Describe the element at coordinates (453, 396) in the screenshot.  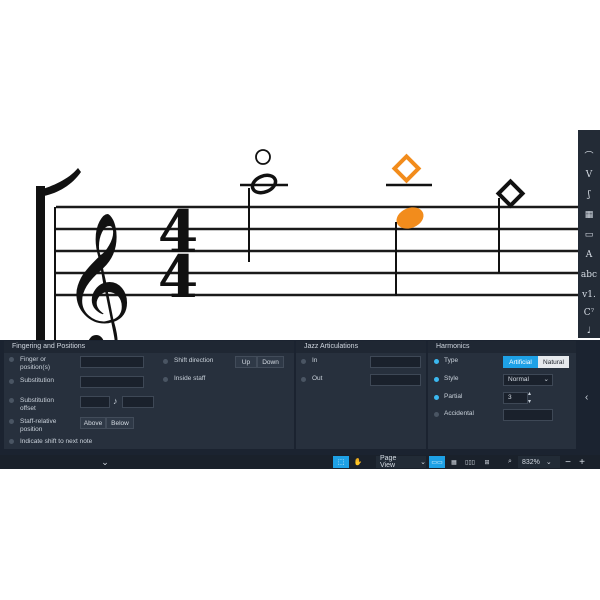
I see `partial-label: Partial` at that location.